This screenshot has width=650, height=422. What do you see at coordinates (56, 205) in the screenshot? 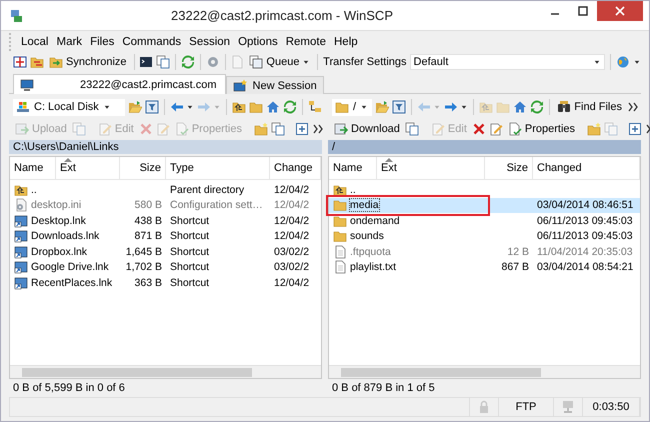
I see `file-name: desktop.ini` at bounding box center [56, 205].